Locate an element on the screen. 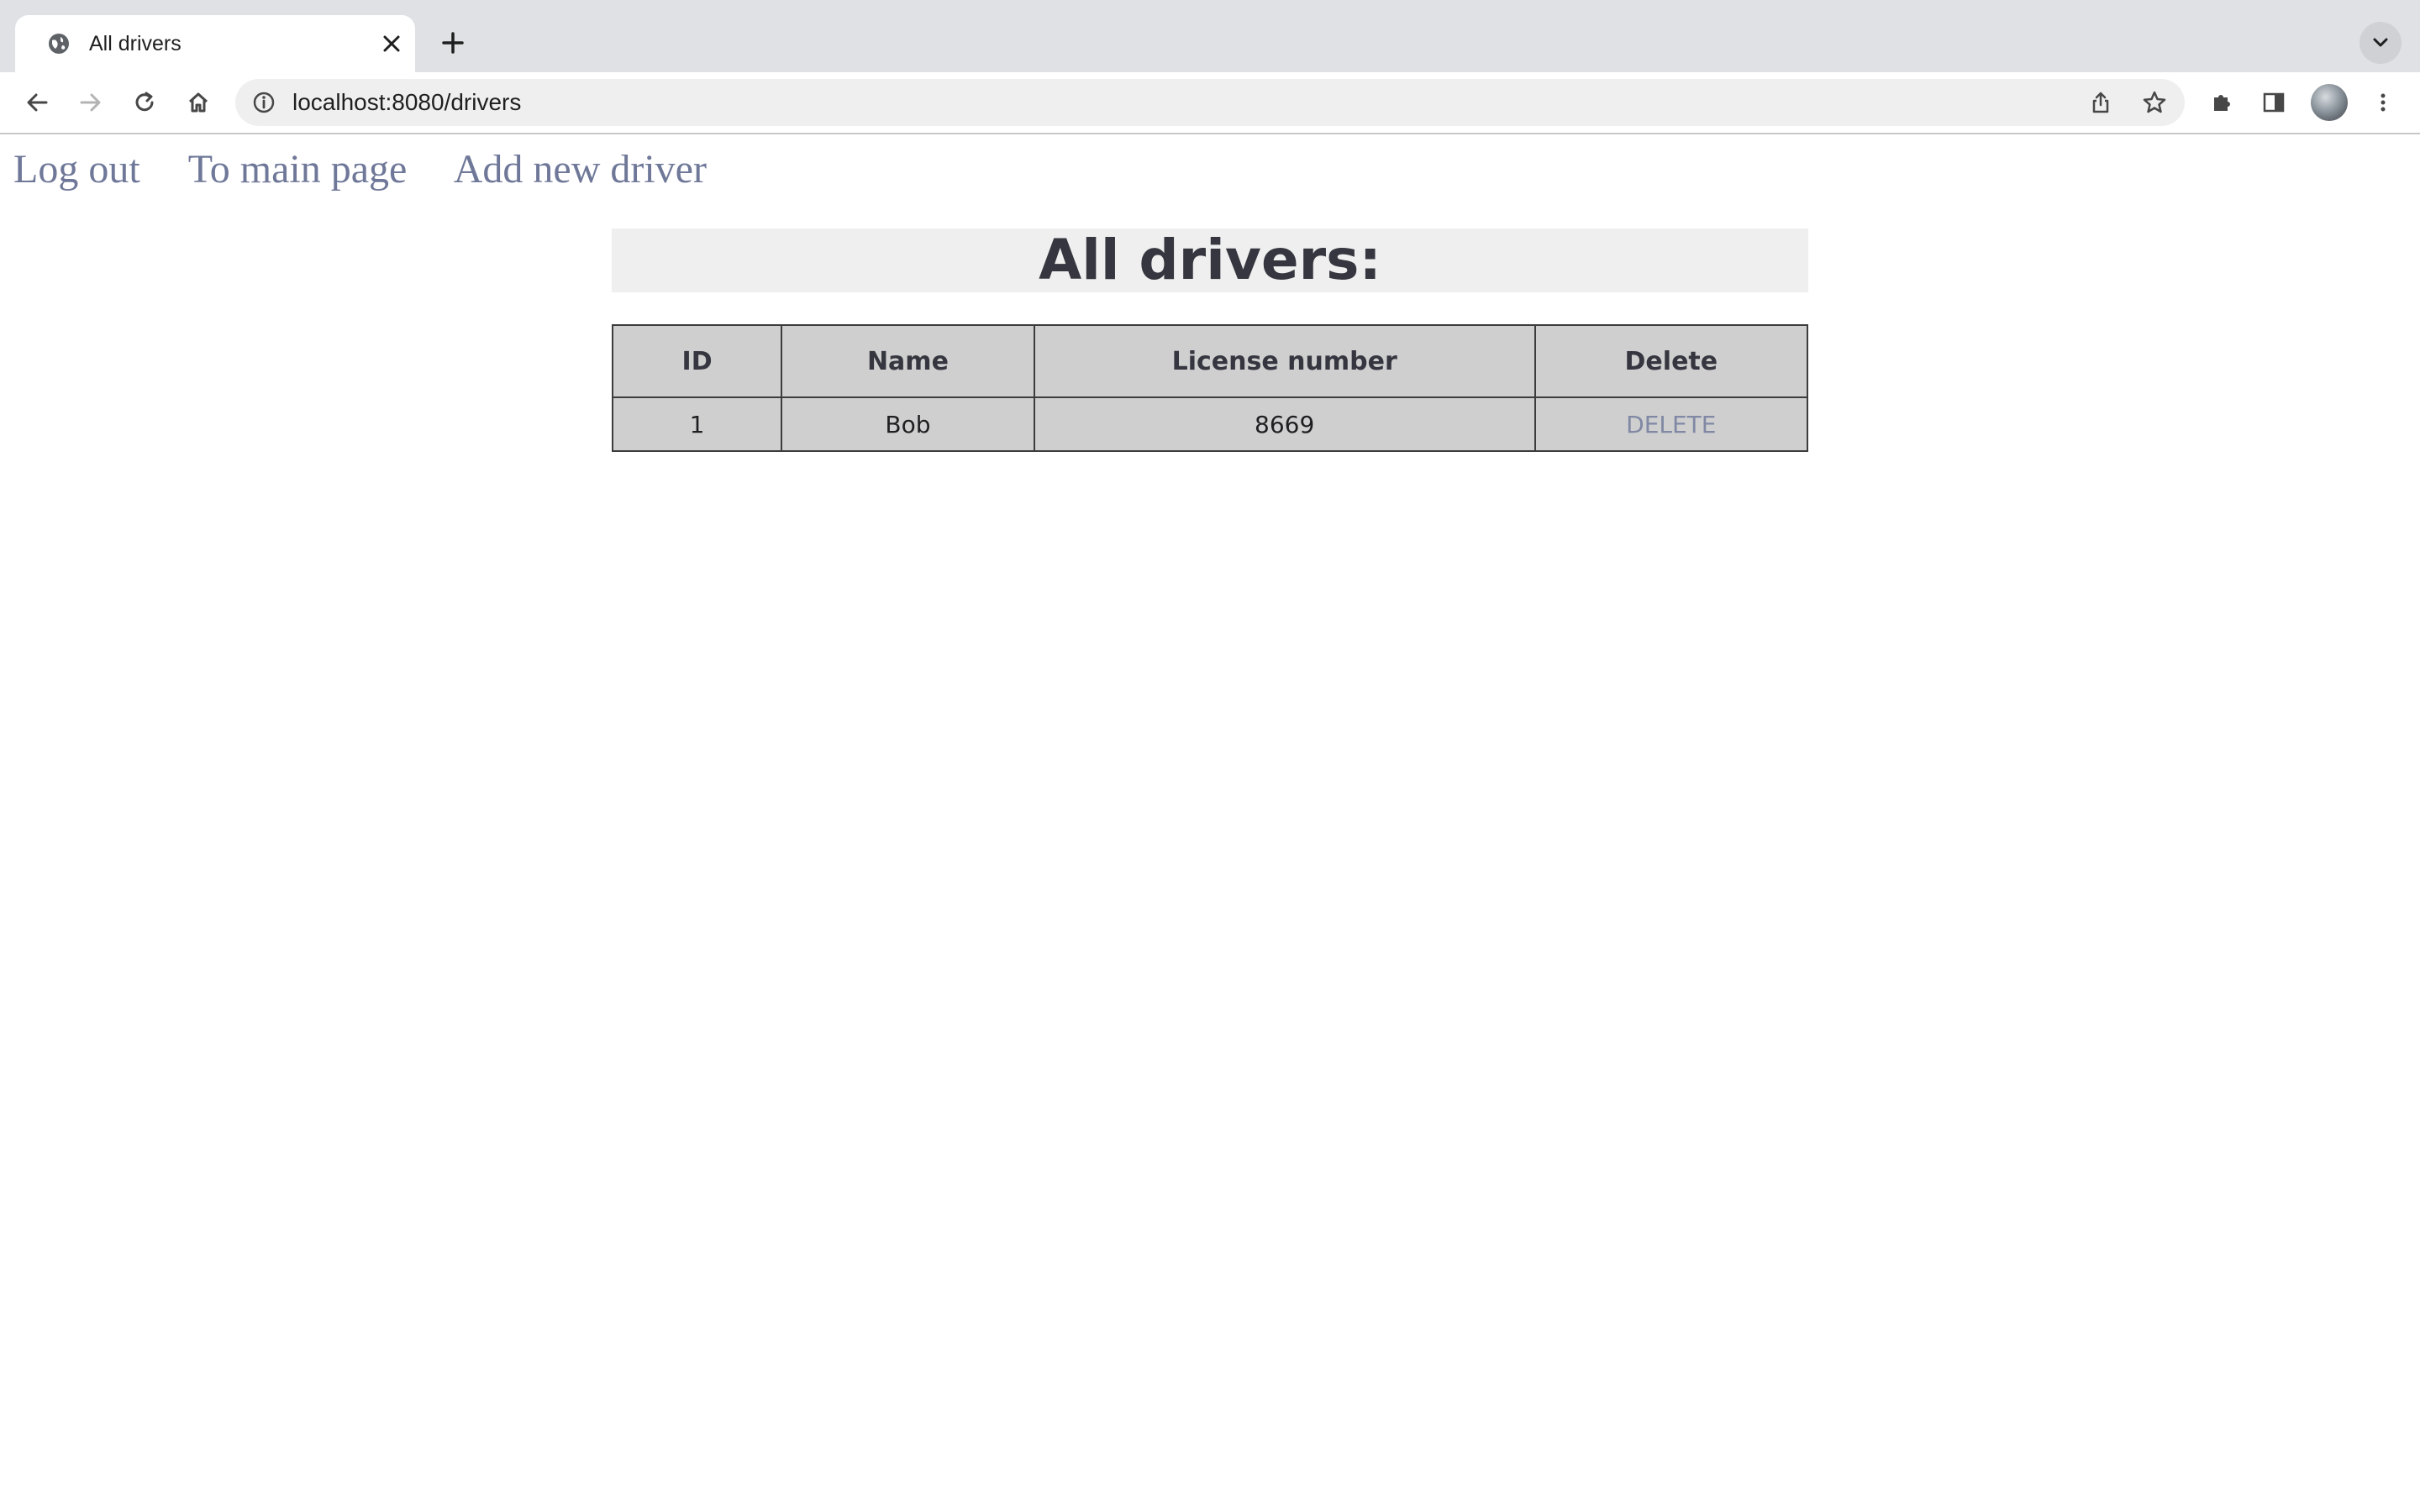  avatar is located at coordinates (2329, 102).